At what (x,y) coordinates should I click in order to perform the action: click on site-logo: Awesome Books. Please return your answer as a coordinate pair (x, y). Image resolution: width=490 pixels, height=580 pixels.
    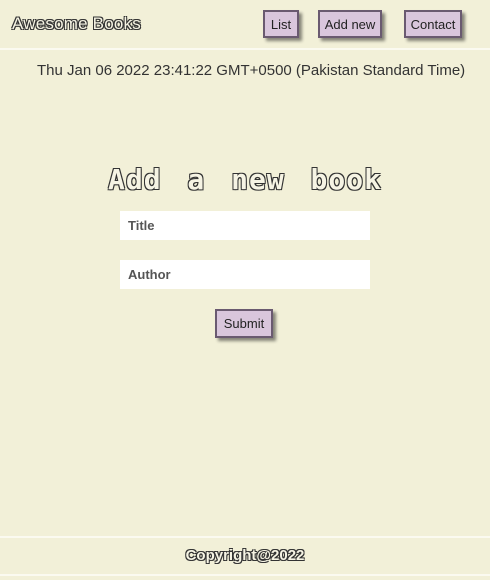
    Looking at the image, I should click on (76, 23).